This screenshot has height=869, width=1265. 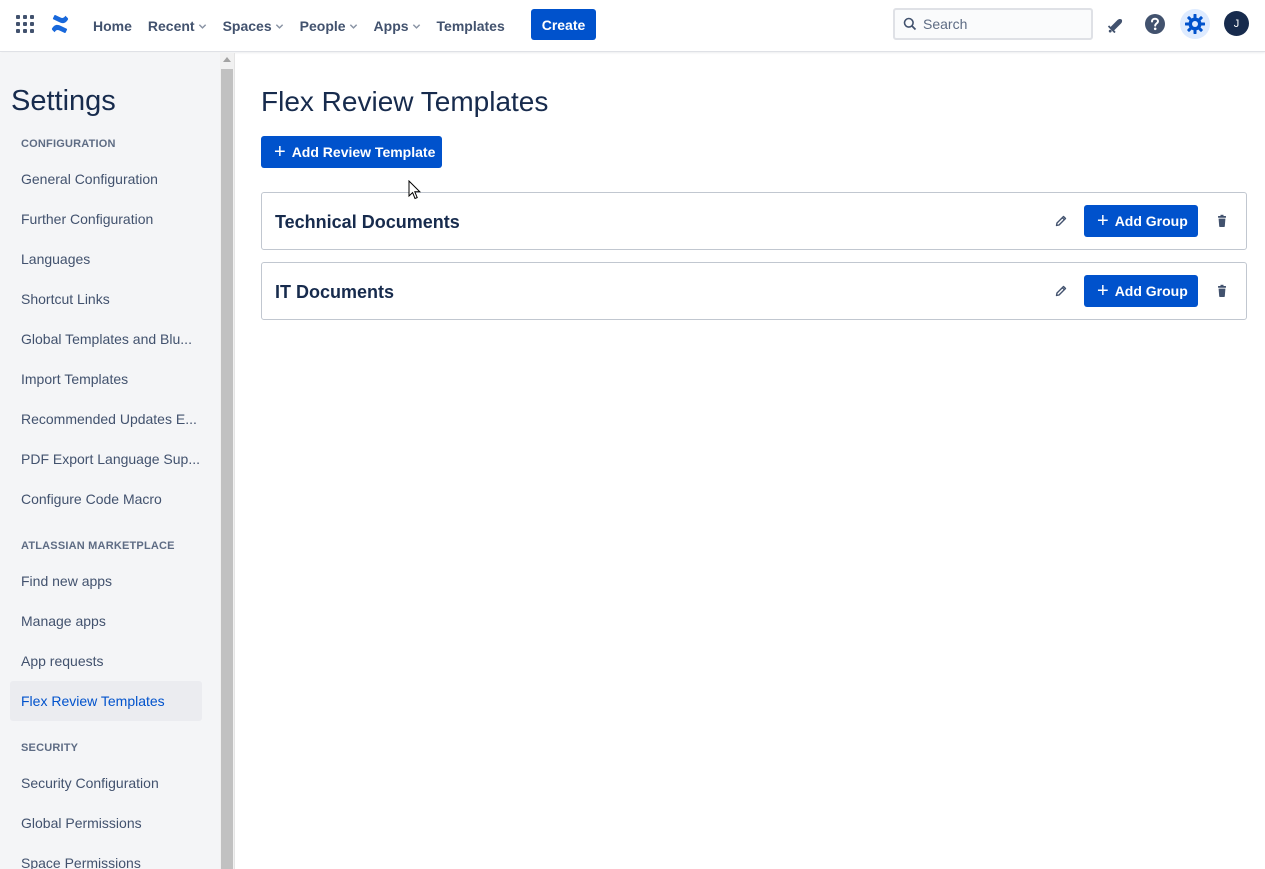 I want to click on add-review-template-button: + Add Review Template, so click(x=351, y=152).